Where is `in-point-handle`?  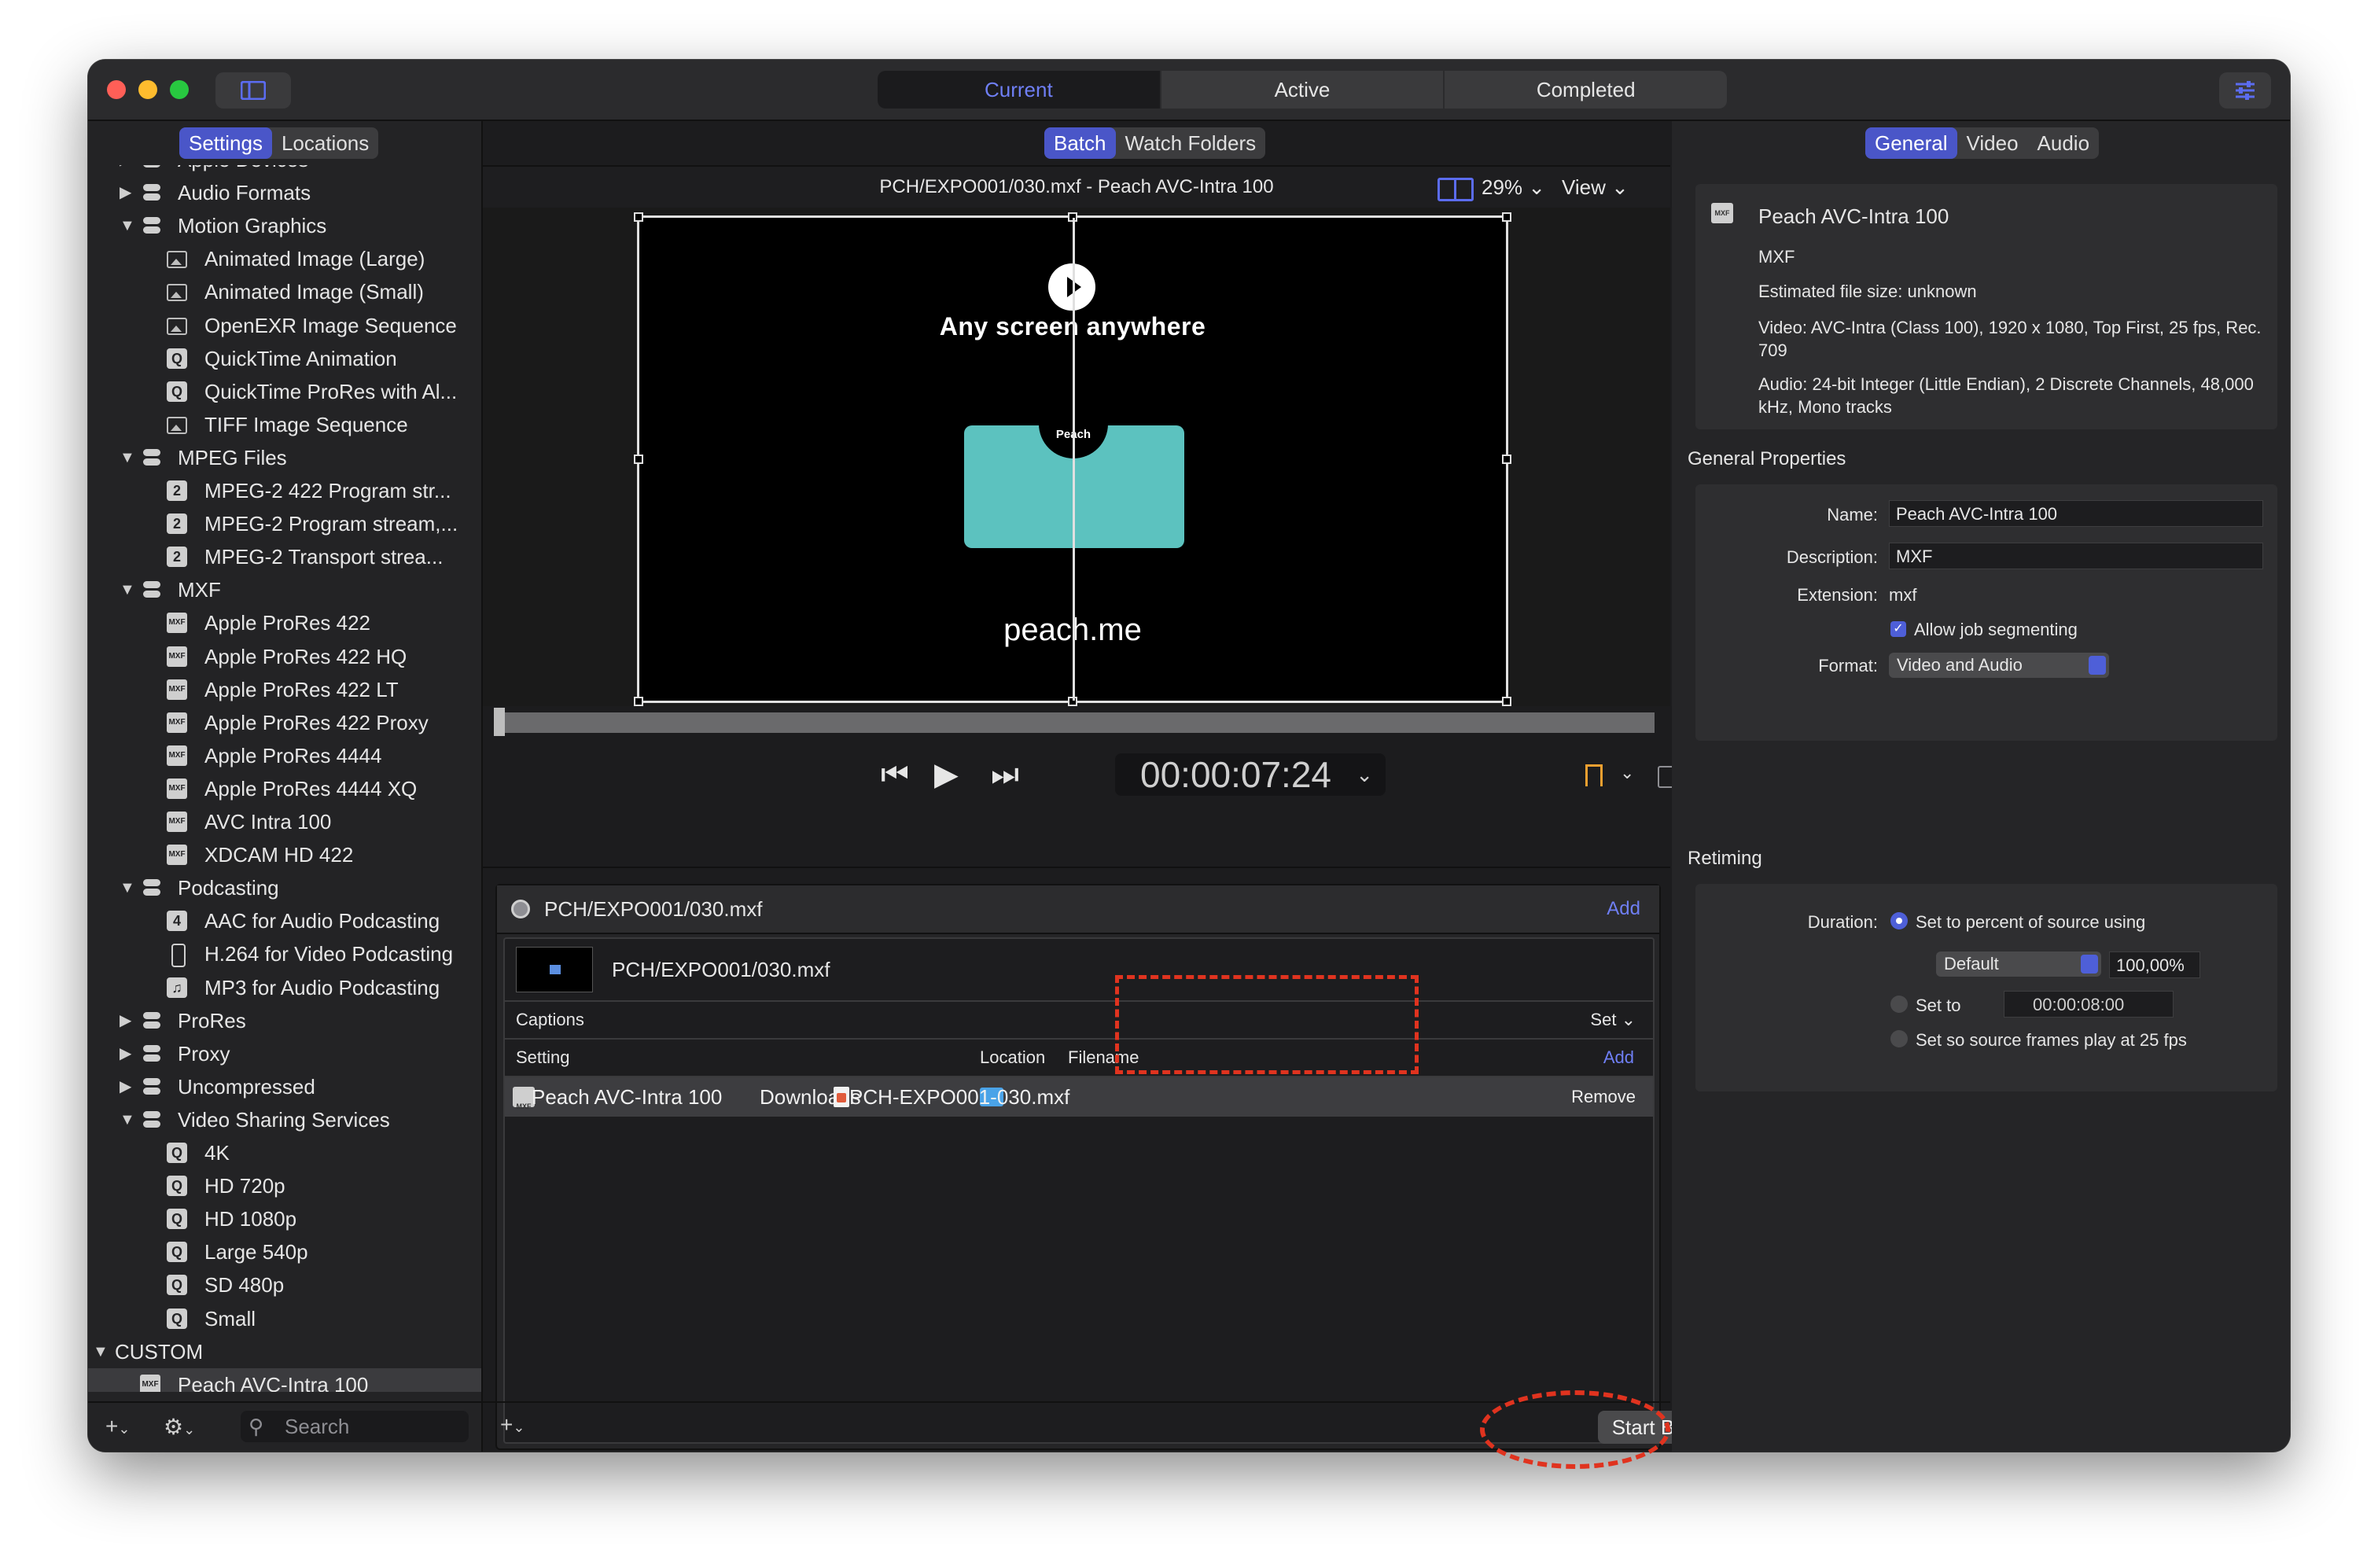 in-point-handle is located at coordinates (499, 722).